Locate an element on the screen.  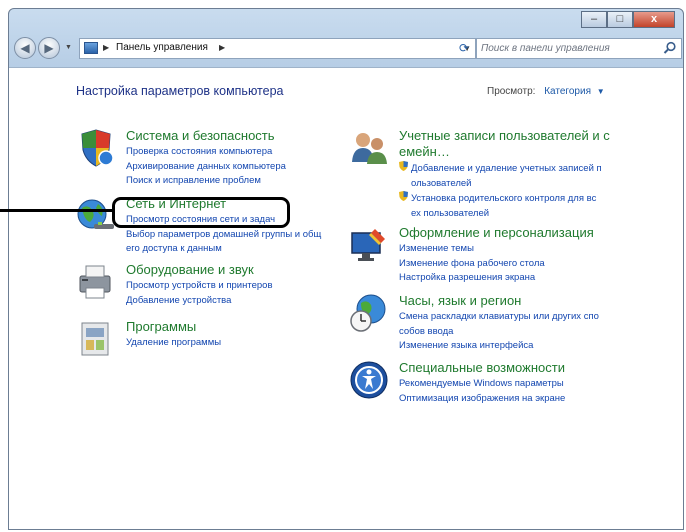
forward-button: ▶ is located at coordinates (49, 48).